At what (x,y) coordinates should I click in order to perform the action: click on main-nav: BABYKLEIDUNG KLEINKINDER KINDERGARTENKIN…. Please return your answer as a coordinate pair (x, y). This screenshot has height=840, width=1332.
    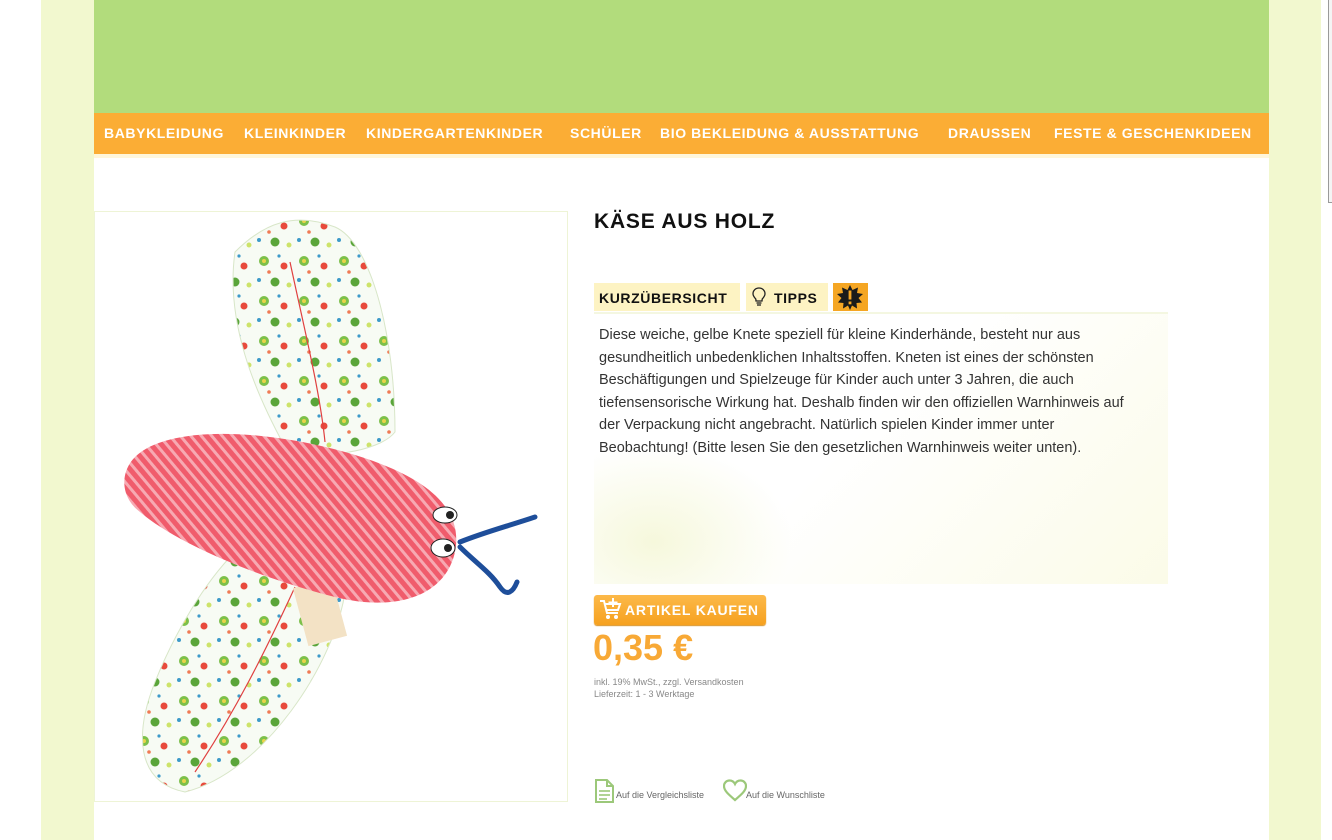
    Looking at the image, I should click on (681, 134).